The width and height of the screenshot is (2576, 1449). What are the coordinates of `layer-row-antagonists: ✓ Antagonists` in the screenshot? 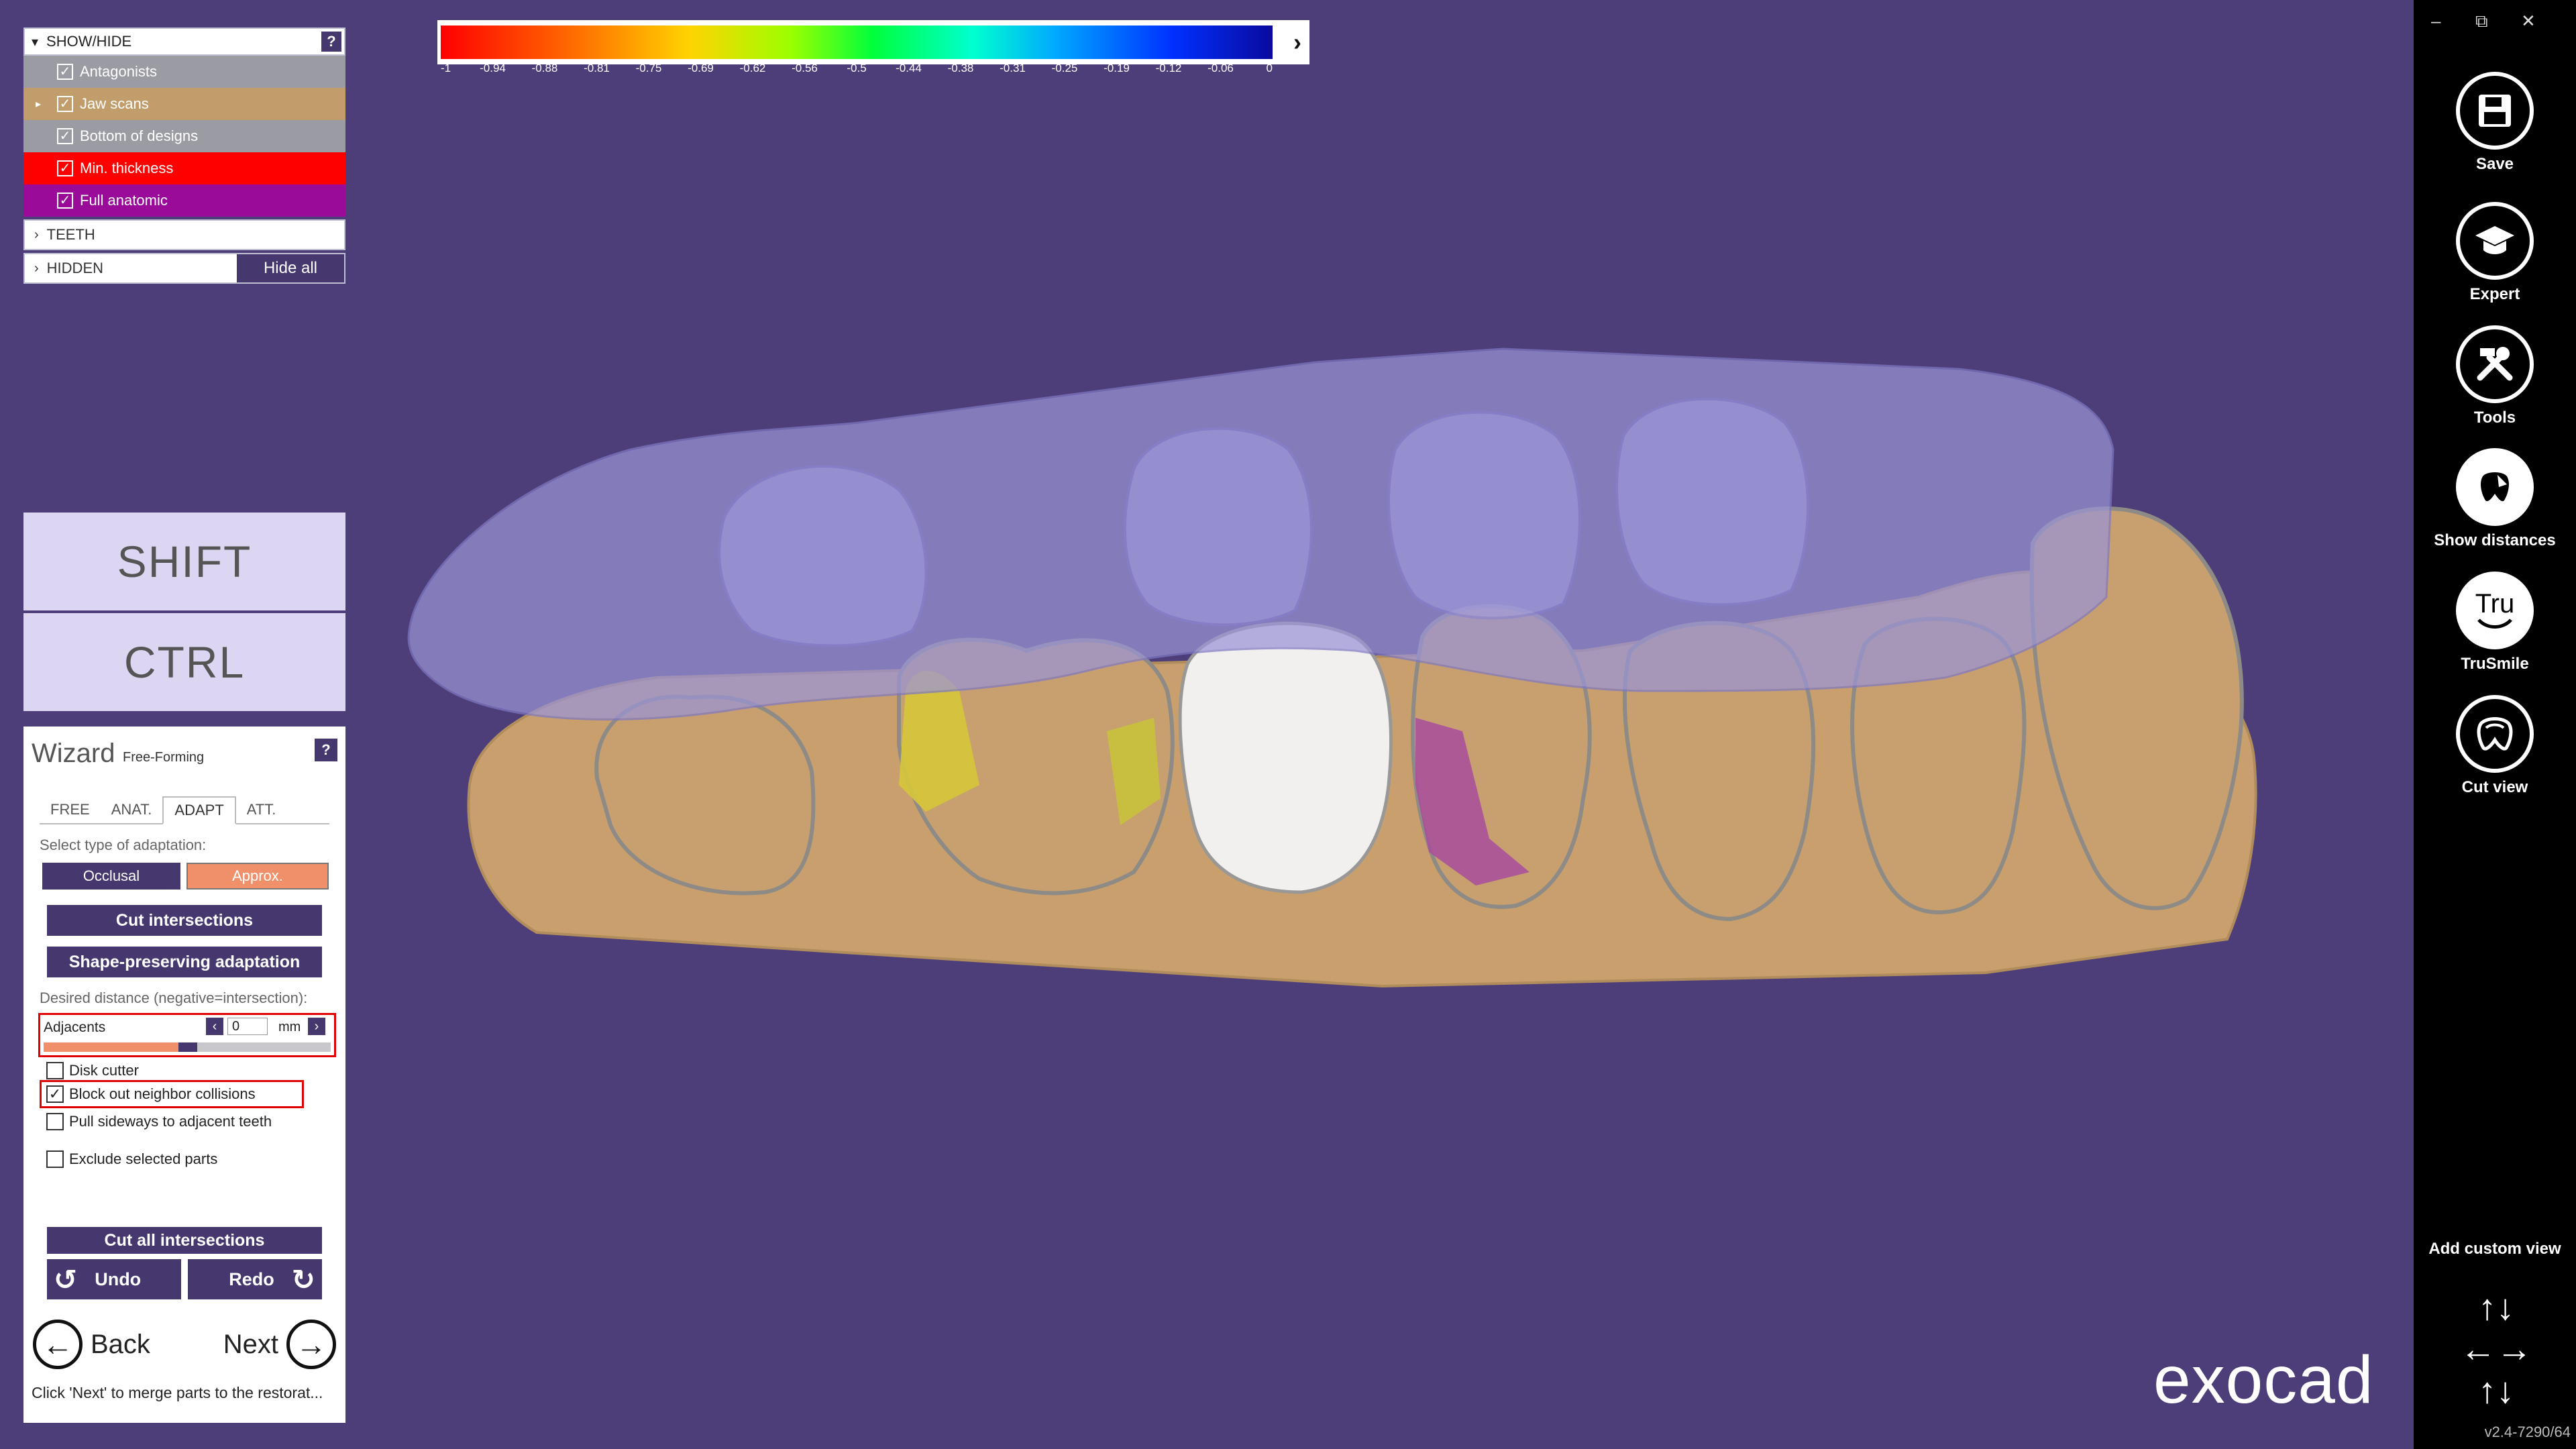 It's located at (184, 72).